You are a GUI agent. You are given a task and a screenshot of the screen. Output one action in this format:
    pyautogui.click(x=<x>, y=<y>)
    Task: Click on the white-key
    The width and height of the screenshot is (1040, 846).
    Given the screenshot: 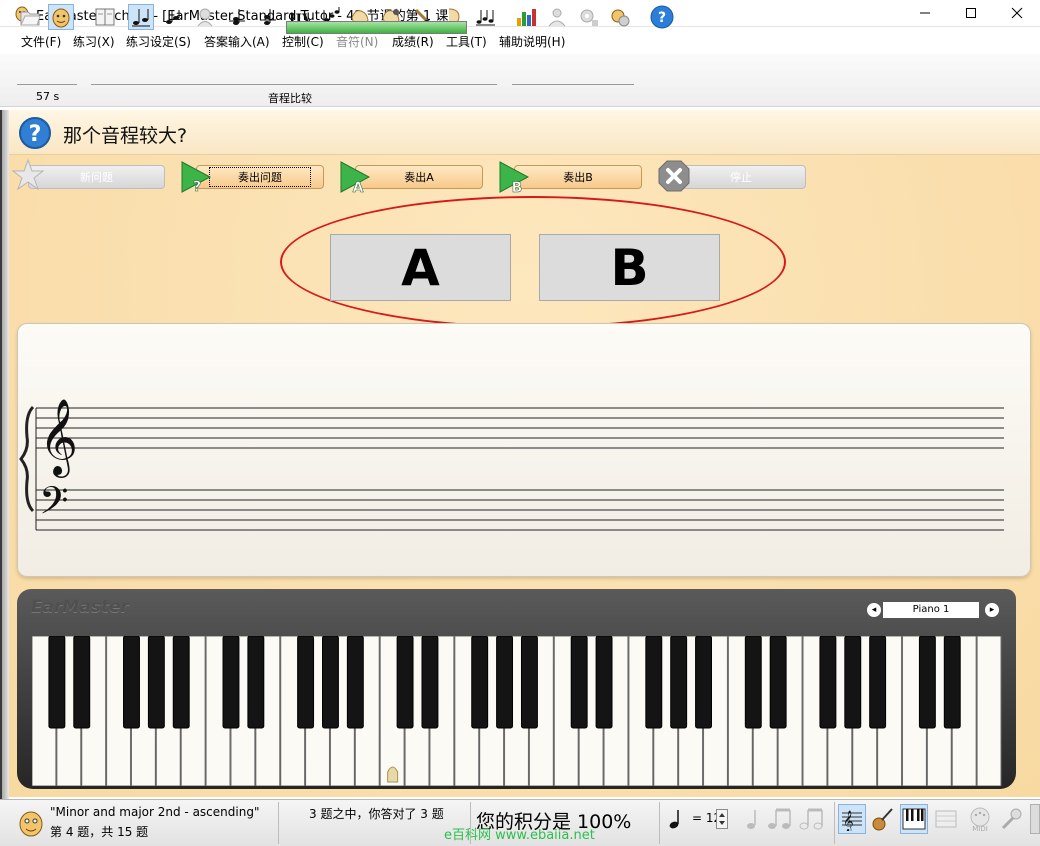 What is the action you would take?
    pyautogui.click(x=989, y=711)
    